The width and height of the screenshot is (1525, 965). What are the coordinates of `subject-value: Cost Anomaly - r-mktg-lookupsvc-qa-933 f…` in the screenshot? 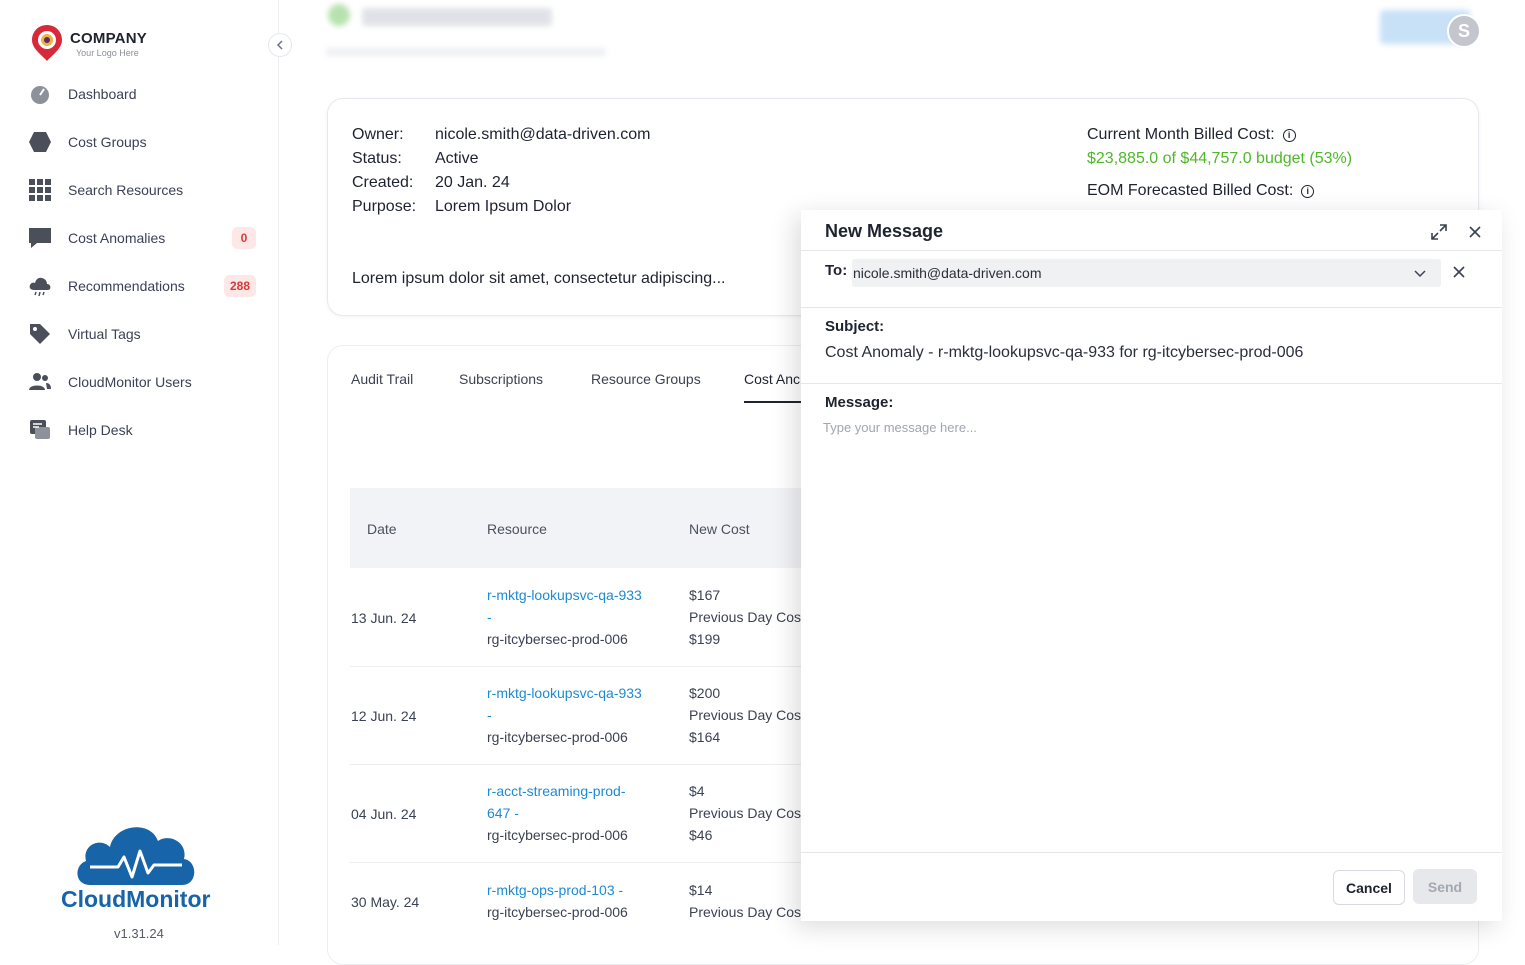 It's located at (1064, 353).